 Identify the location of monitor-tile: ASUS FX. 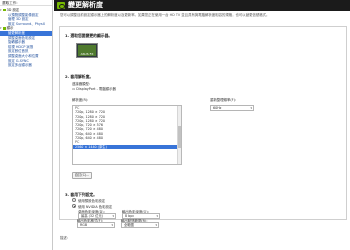
(87, 50).